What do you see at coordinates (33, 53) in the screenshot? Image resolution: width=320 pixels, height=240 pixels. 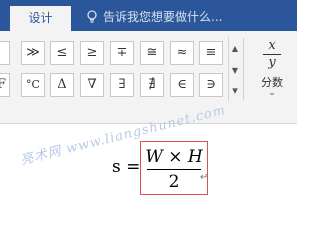 I see `symbol-much-greater: ≫` at bounding box center [33, 53].